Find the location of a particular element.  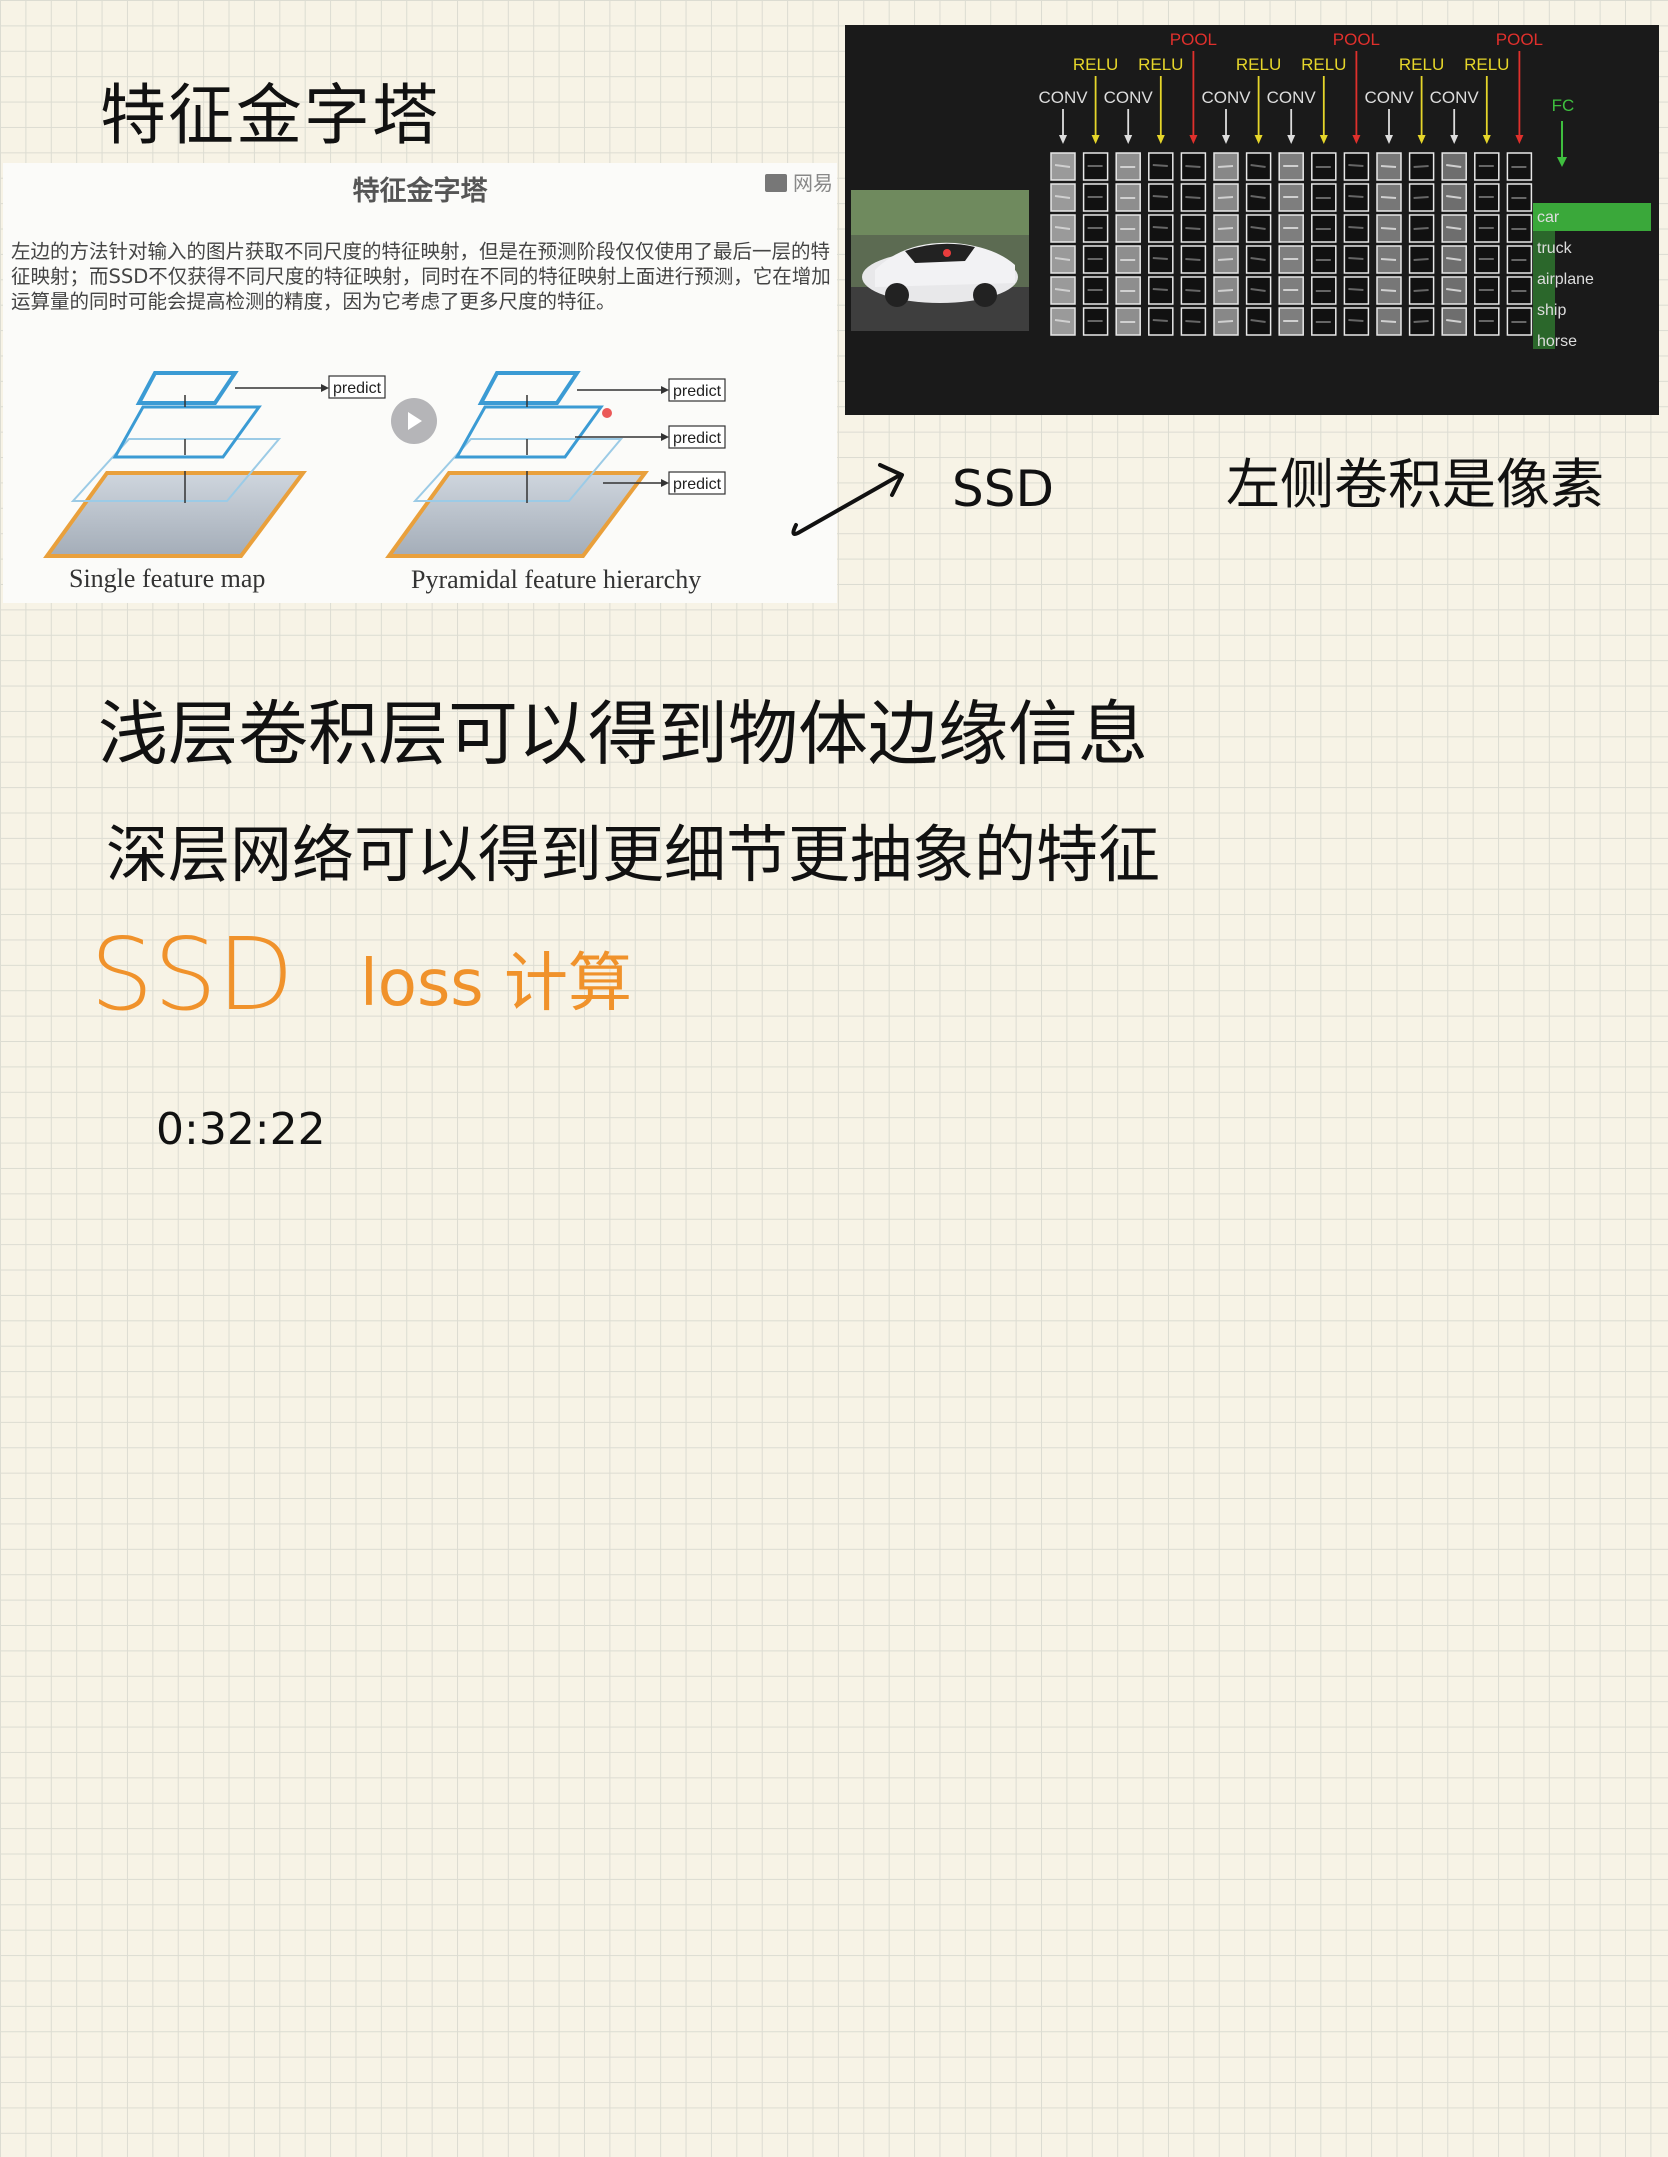

fc-label: FC is located at coordinates (1563, 105).